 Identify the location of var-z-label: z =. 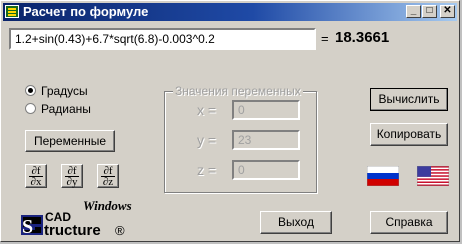
(207, 170).